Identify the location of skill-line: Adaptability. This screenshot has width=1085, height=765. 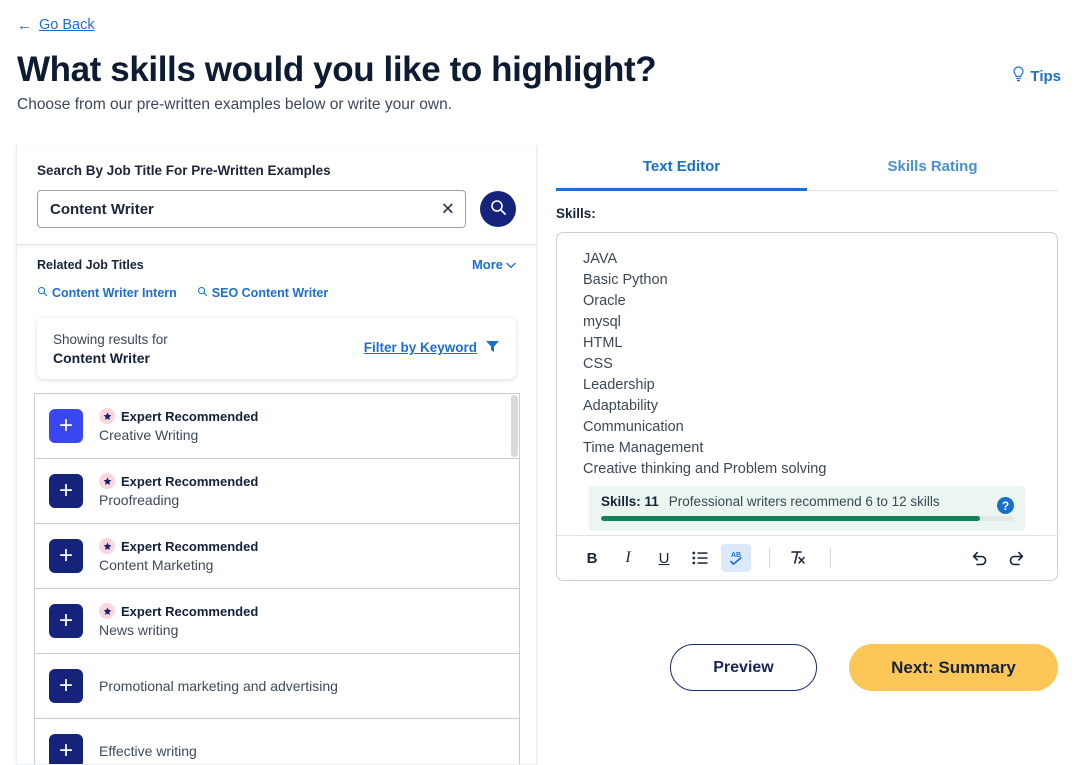
(620, 406).